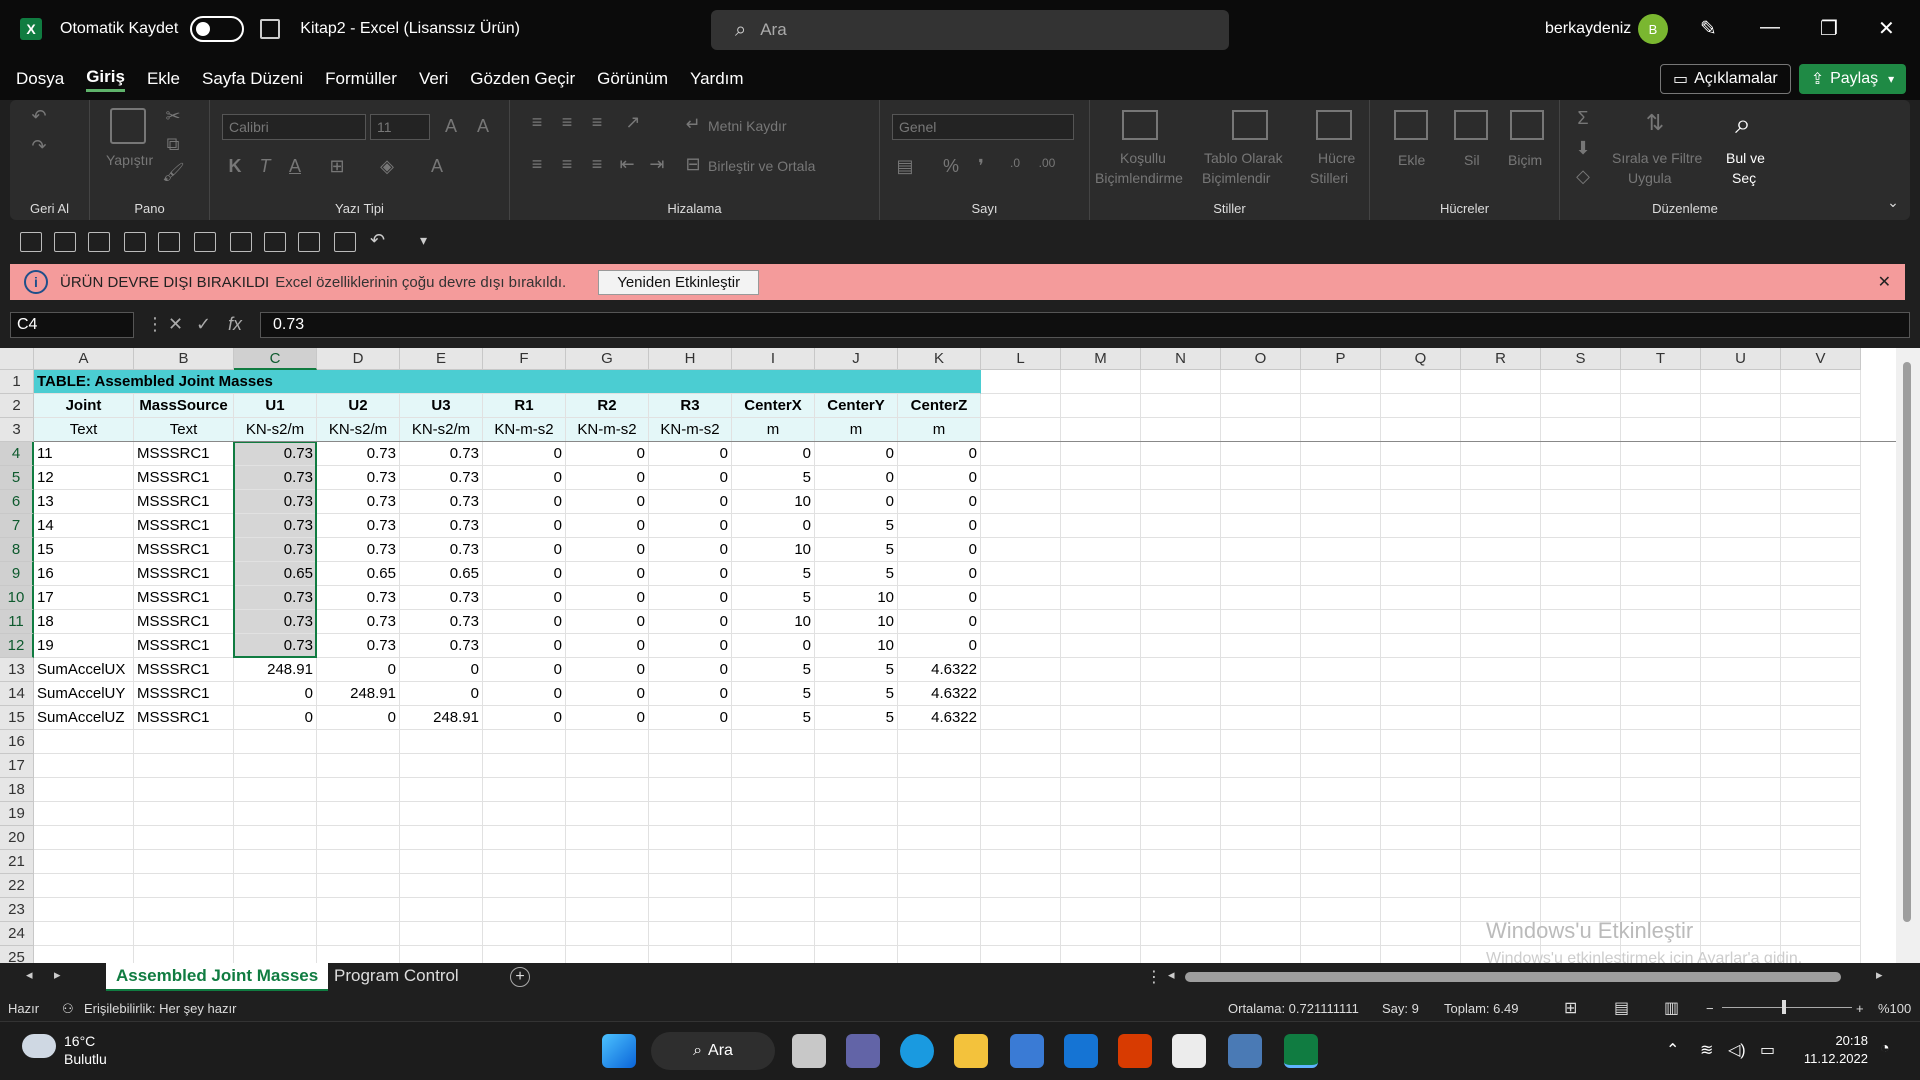  What do you see at coordinates (128, 126) in the screenshot?
I see `paste-icon` at bounding box center [128, 126].